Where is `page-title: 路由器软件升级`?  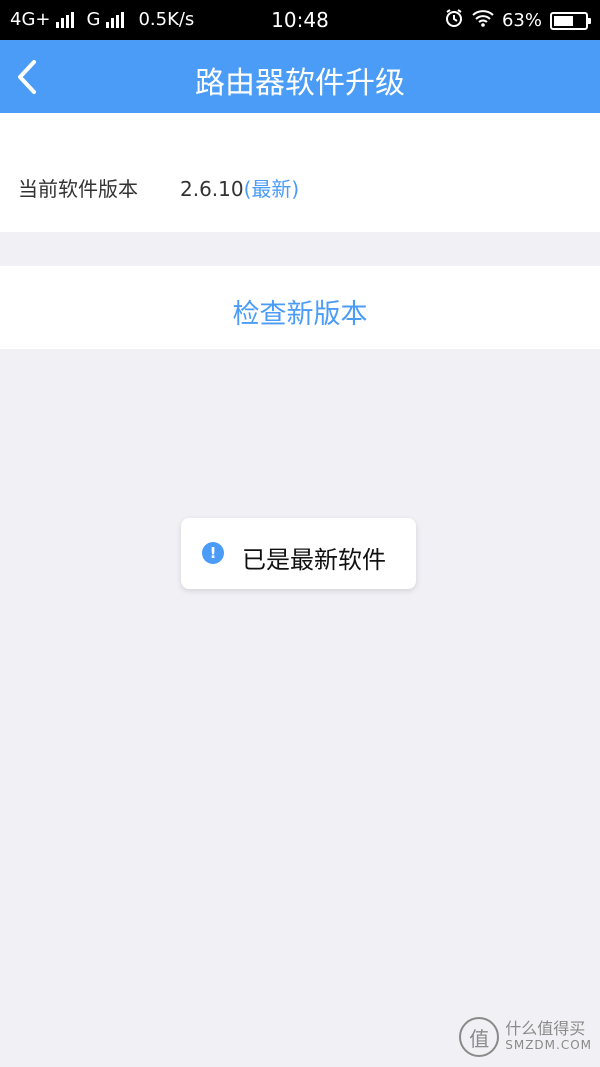 page-title: 路由器软件升级 is located at coordinates (300, 83).